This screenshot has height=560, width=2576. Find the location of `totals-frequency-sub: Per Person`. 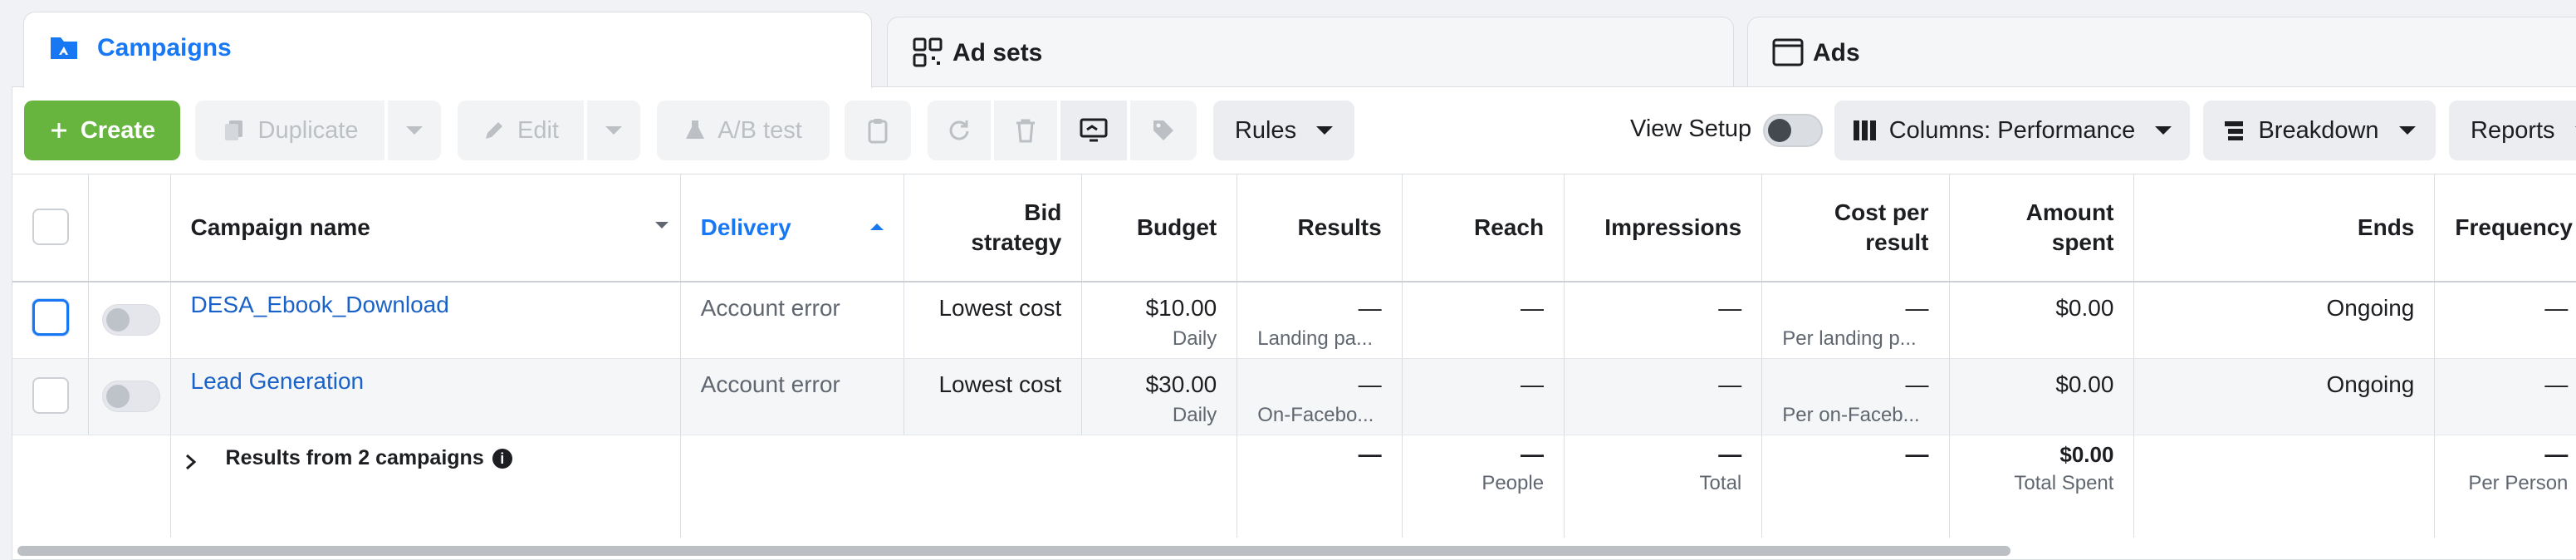

totals-frequency-sub: Per Person is located at coordinates (2519, 482).